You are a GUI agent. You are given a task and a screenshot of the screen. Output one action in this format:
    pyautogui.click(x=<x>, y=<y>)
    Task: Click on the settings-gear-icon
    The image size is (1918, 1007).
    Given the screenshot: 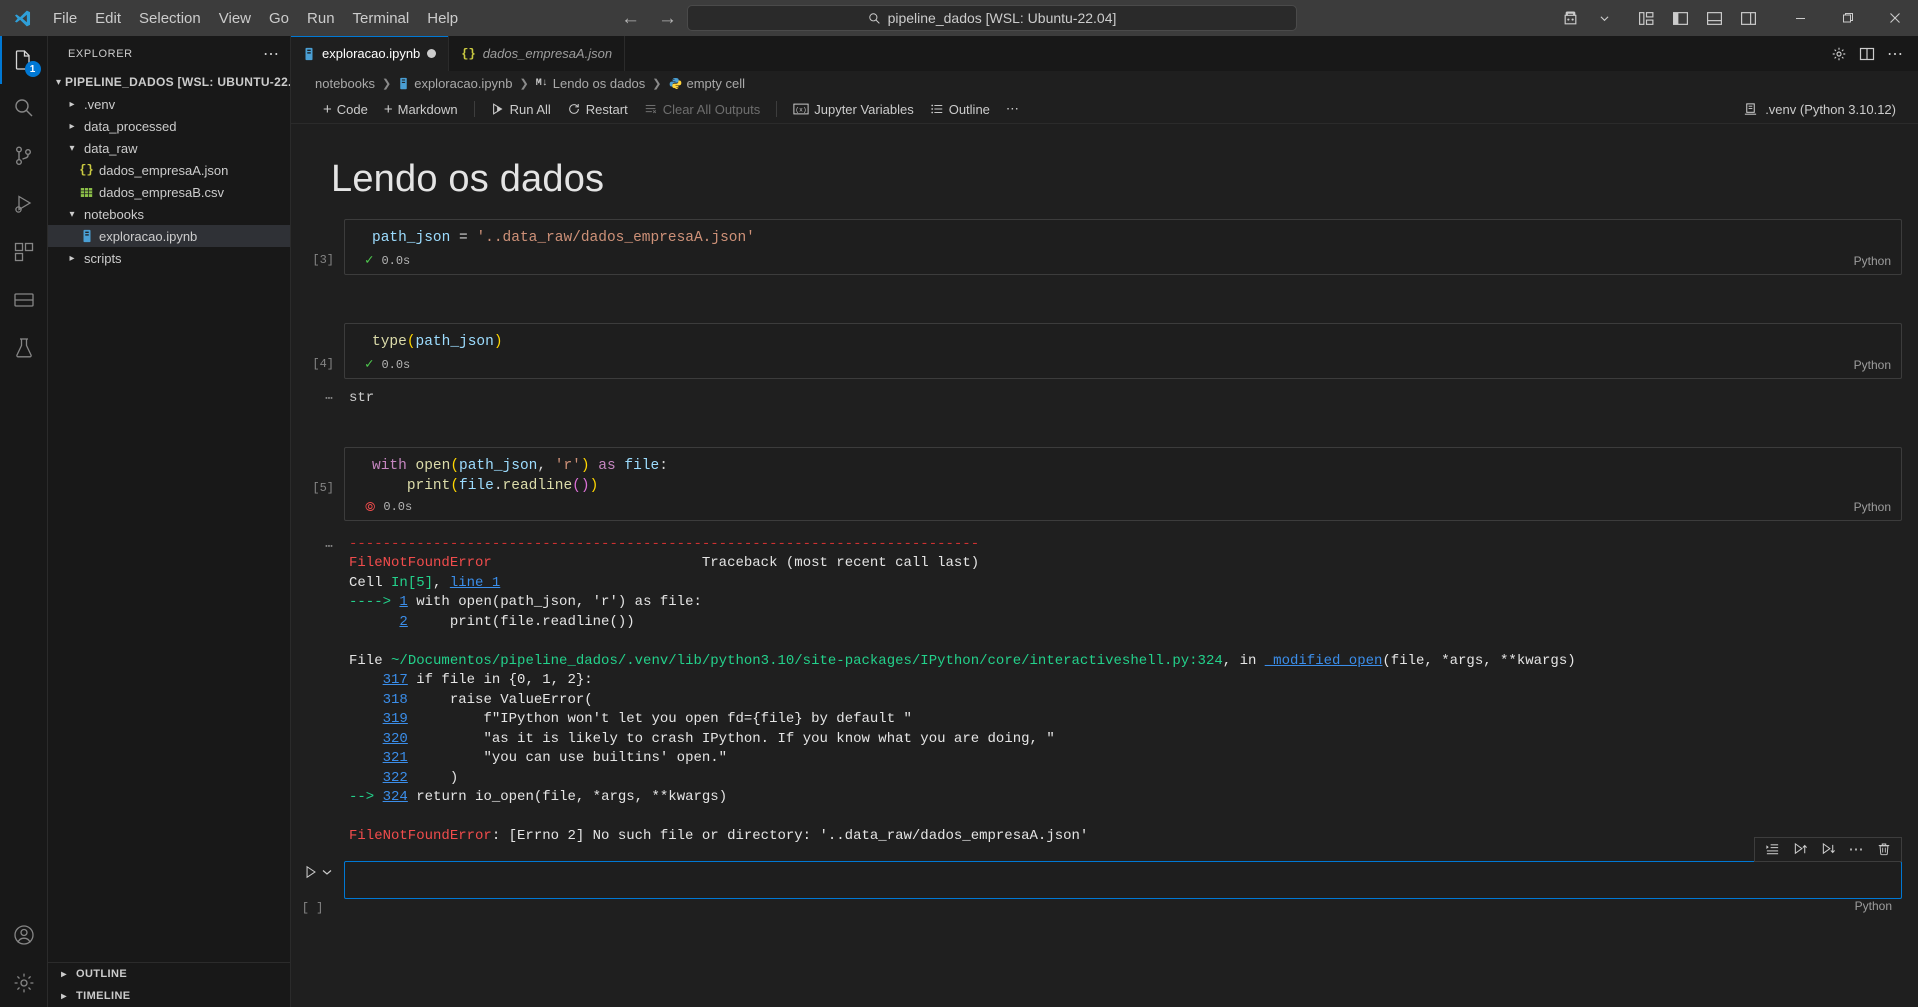 What is the action you would take?
    pyautogui.click(x=1839, y=54)
    